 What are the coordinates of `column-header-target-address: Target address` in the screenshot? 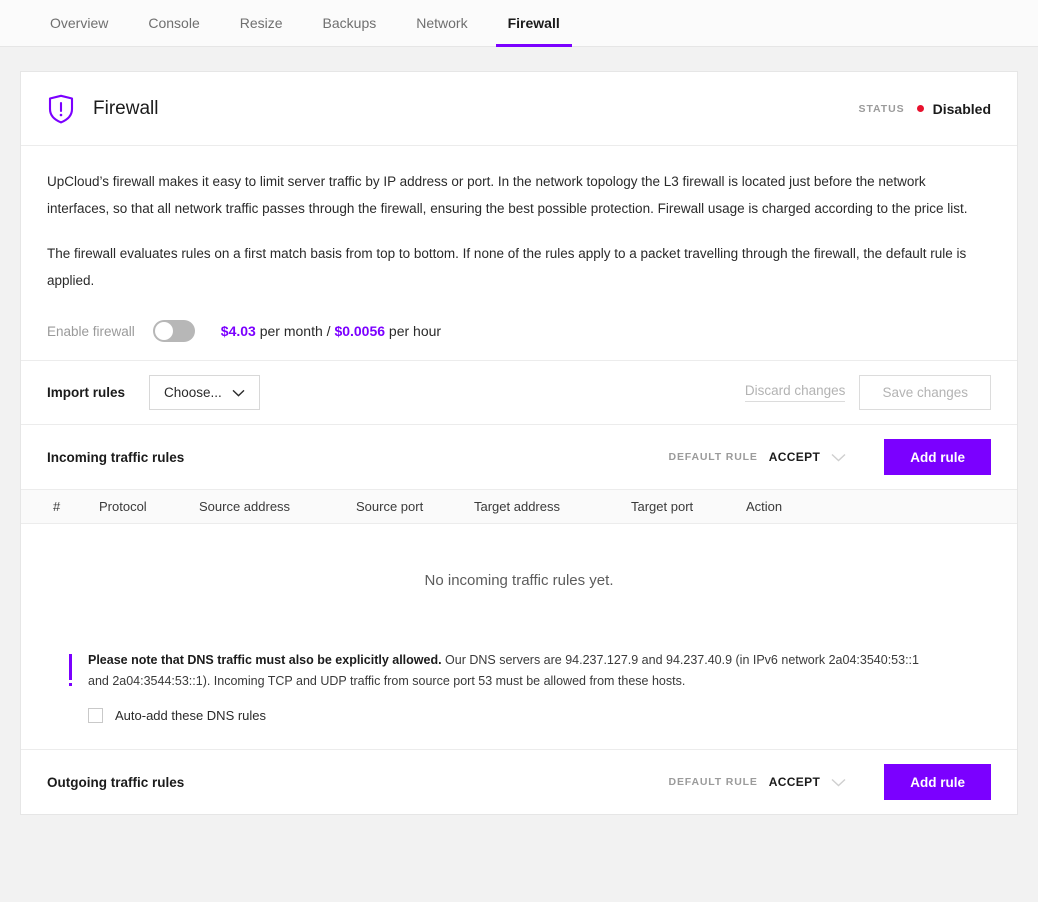 It's located at (517, 506).